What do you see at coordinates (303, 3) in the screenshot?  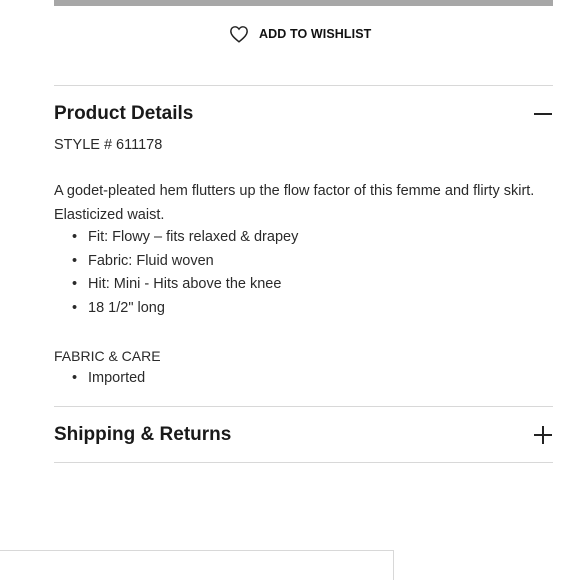 I see `add-to-bag-button-edge` at bounding box center [303, 3].